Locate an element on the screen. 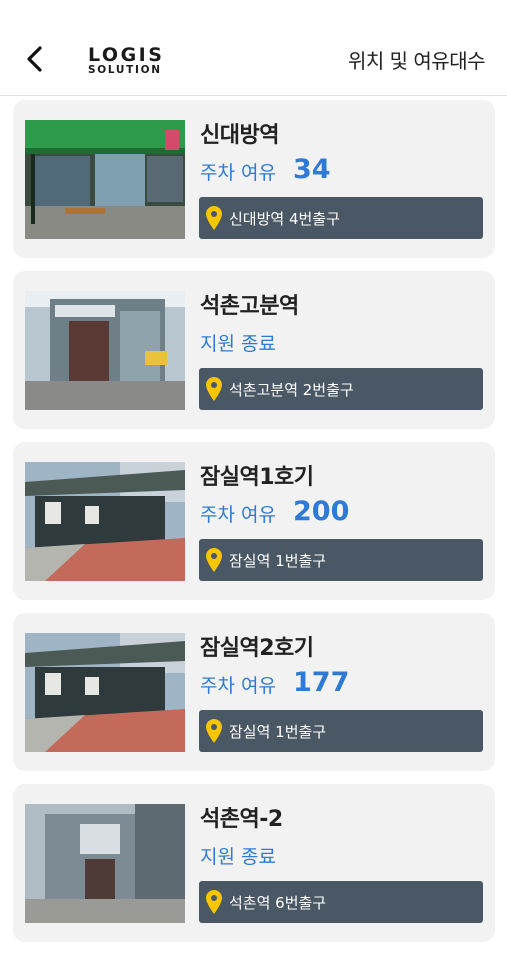 The height and width of the screenshot is (955, 507). location-text: 석촌역 6번출구 is located at coordinates (278, 903).